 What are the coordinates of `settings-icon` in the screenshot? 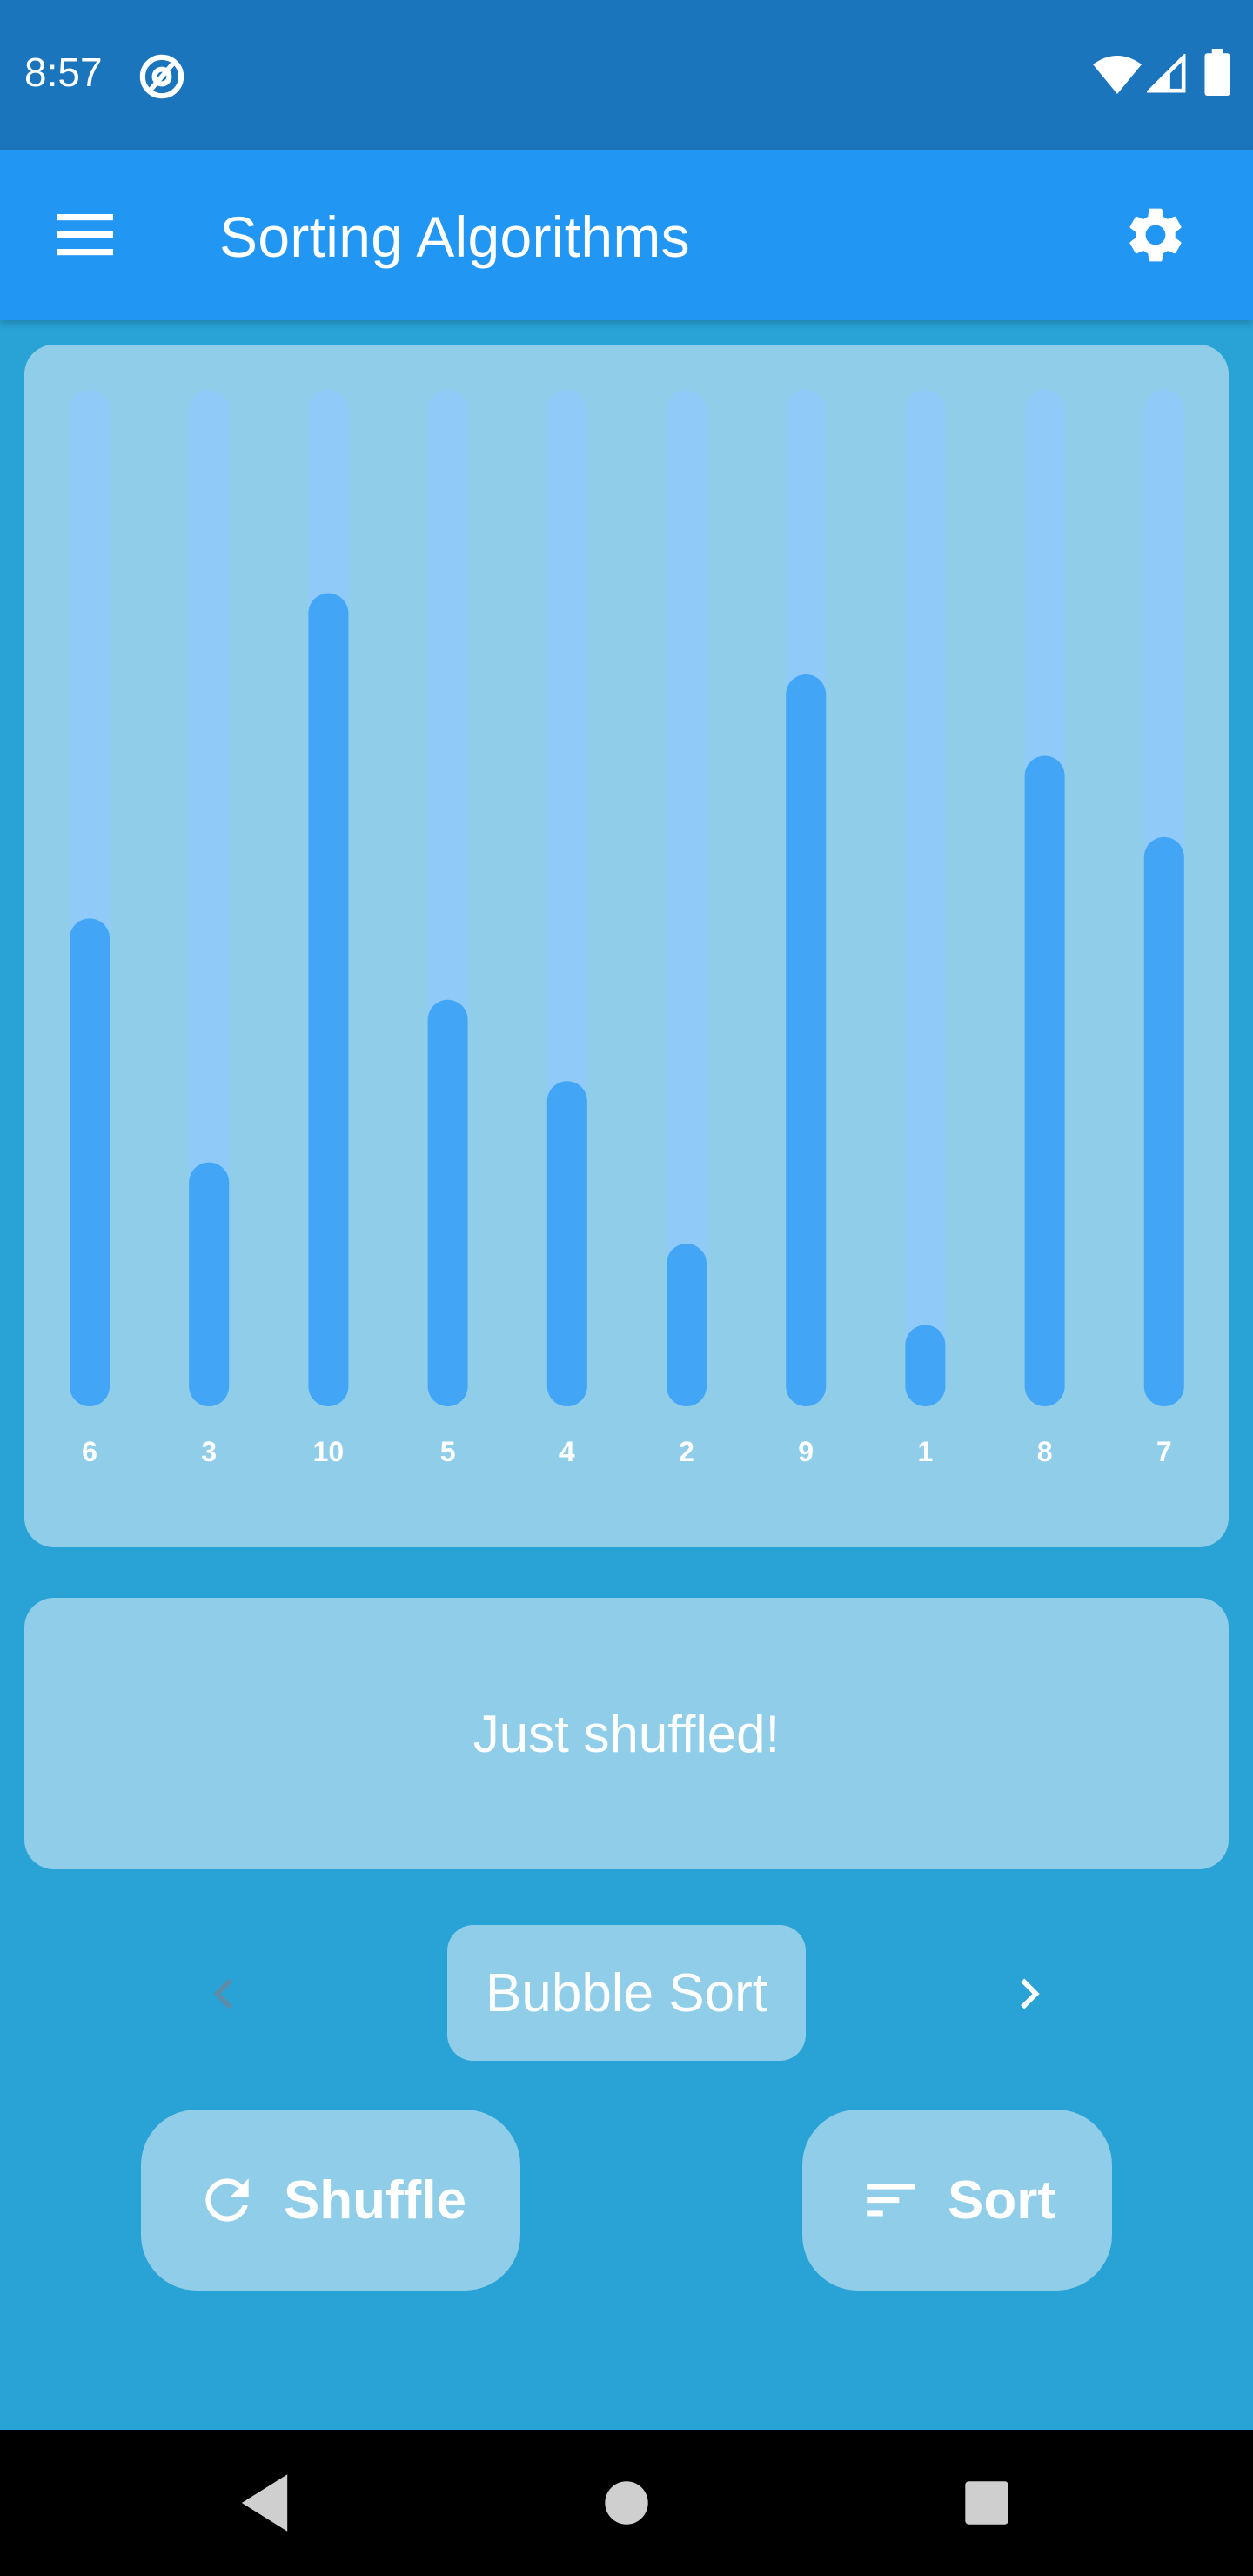 It's located at (1155, 235).